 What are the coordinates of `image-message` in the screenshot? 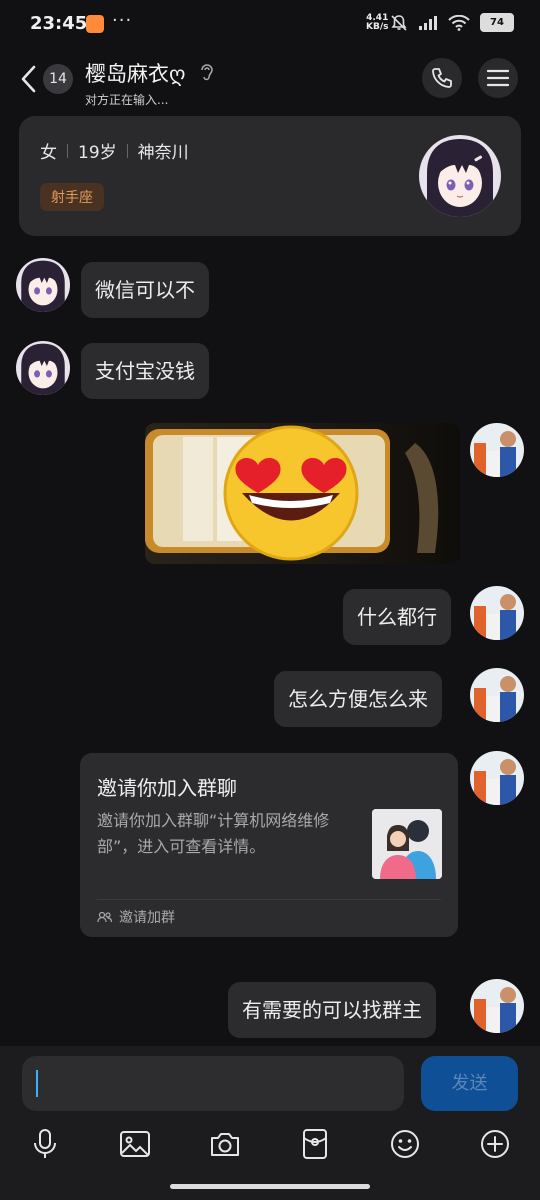 It's located at (302, 493).